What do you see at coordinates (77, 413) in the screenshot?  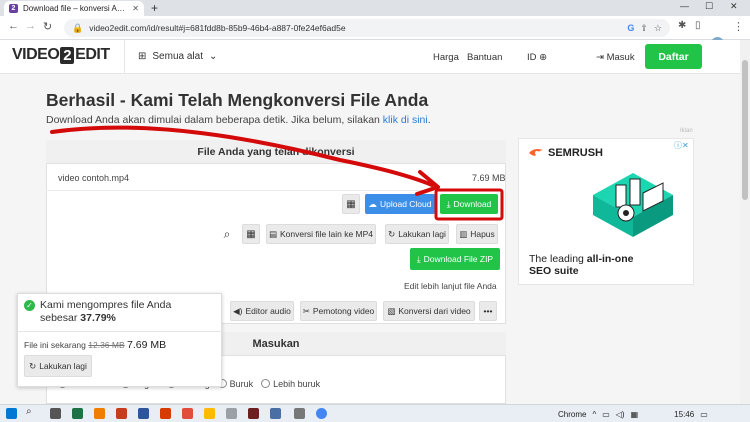 I see `excel-icon` at bounding box center [77, 413].